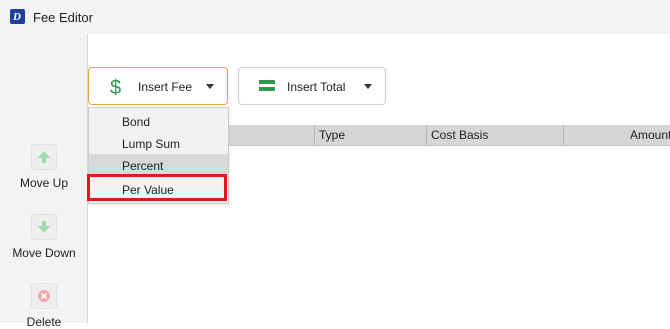 Image resolution: width=670 pixels, height=329 pixels. Describe the element at coordinates (63, 17) in the screenshot. I see `window-title: Fee Editor` at that location.